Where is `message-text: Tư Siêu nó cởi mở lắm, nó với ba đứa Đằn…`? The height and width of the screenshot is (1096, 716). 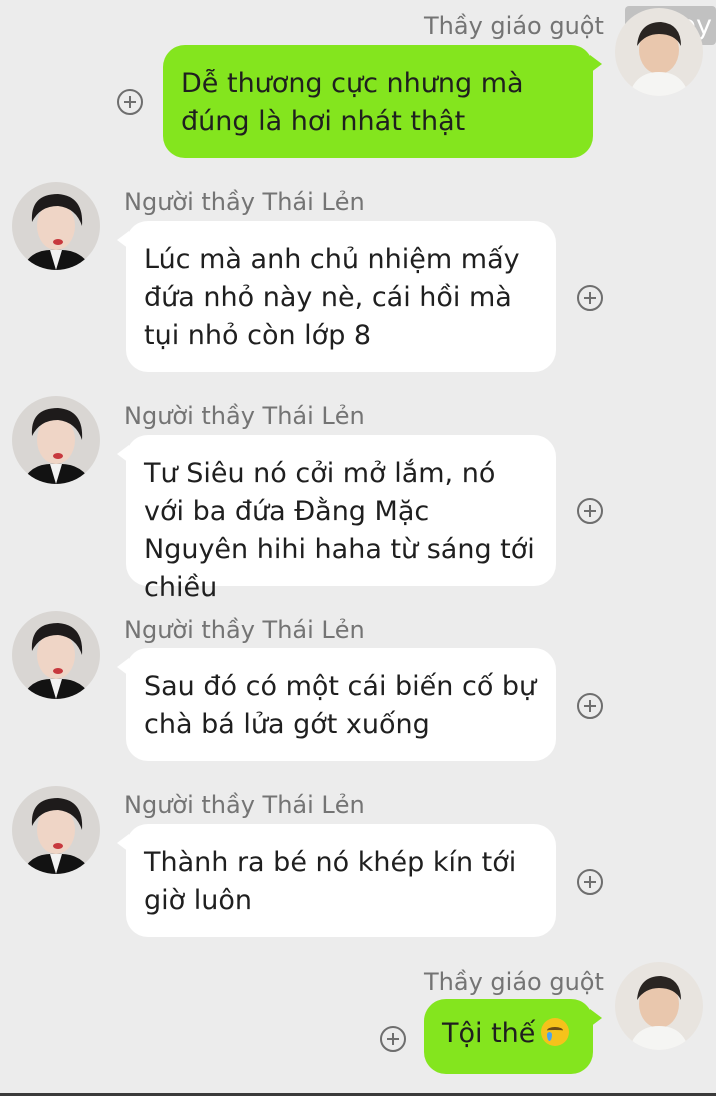 message-text: Tư Siêu nó cởi mở lắm, nó với ba đứa Đằn… is located at coordinates (339, 530).